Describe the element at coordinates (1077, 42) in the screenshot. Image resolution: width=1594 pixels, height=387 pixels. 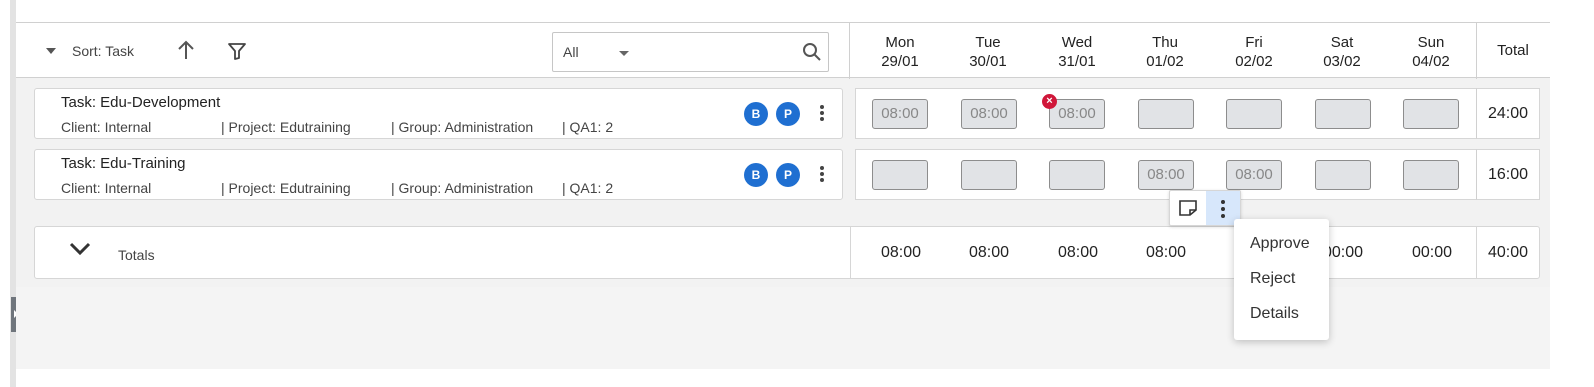
I see `day-name: Wed` at that location.